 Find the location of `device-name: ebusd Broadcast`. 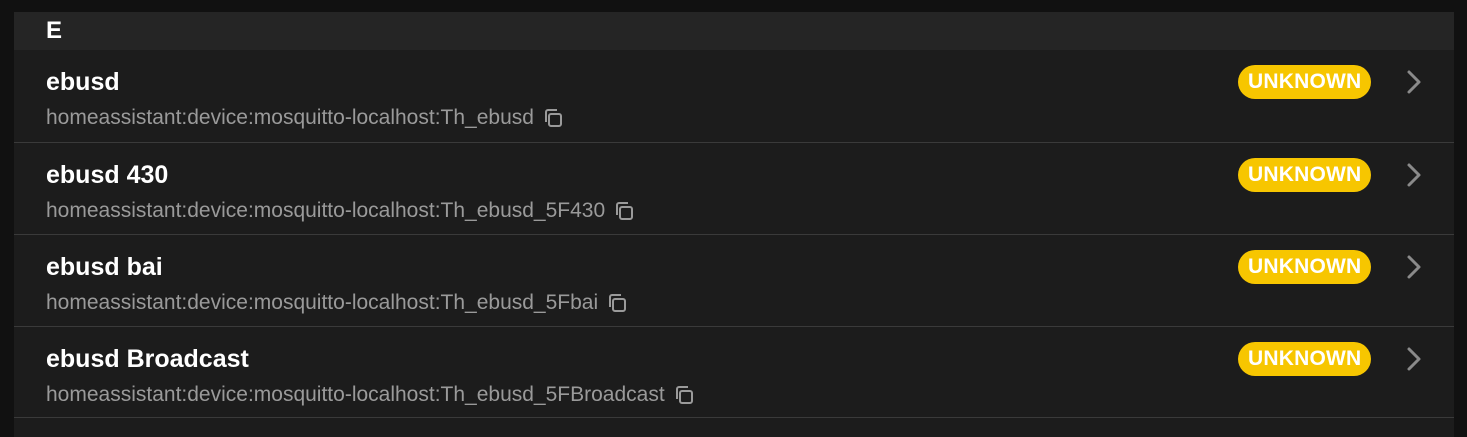

device-name: ebusd Broadcast is located at coordinates (147, 359).